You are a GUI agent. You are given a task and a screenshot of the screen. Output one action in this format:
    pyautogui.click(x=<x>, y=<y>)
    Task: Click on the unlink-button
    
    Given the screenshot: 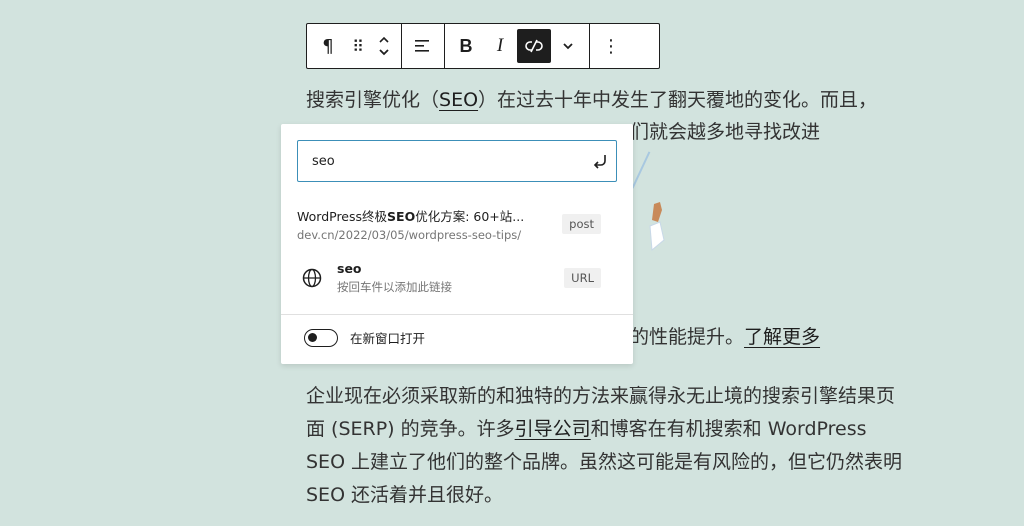 What is the action you would take?
    pyautogui.click(x=534, y=46)
    